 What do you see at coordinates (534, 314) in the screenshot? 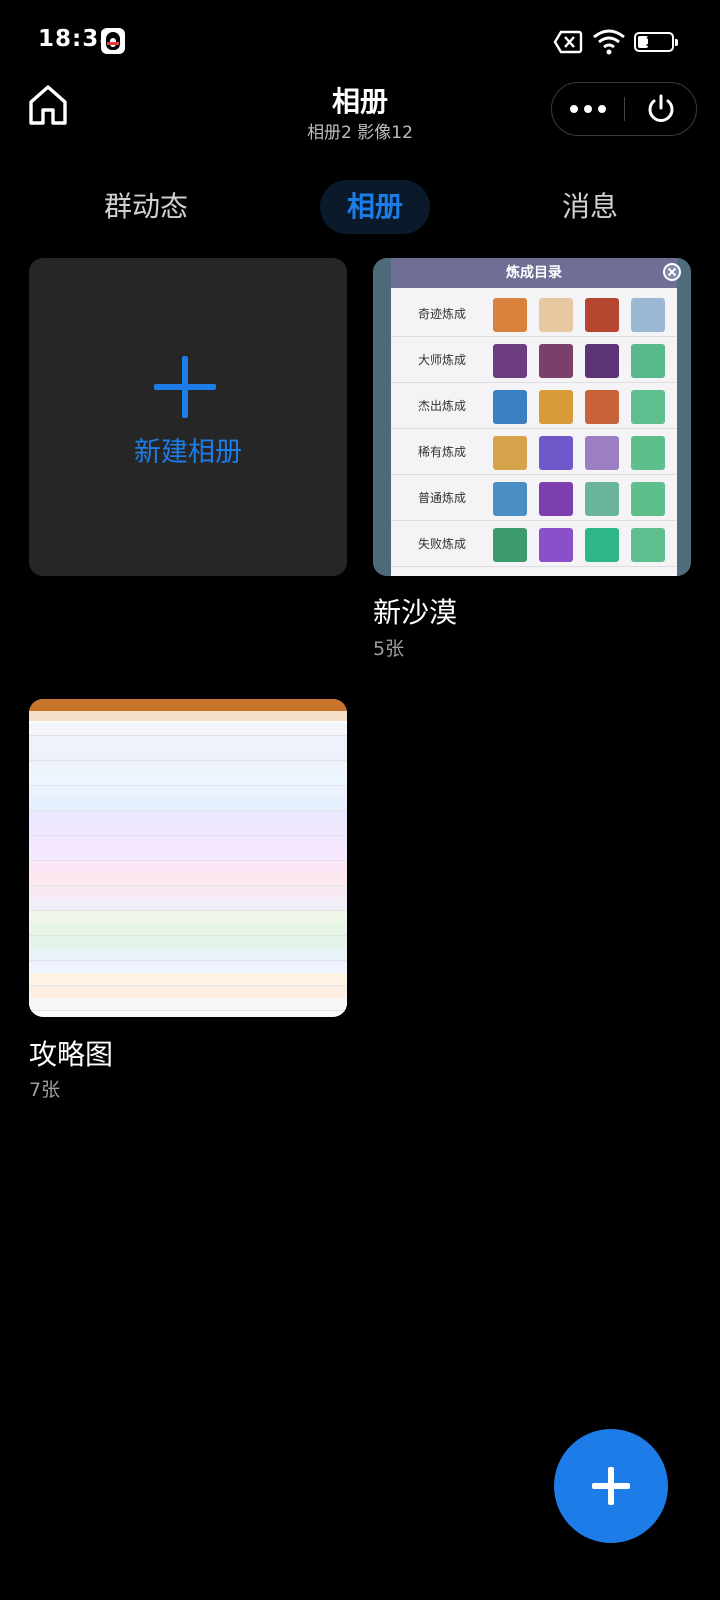
I see `list-item: 奇迹炼成` at bounding box center [534, 314].